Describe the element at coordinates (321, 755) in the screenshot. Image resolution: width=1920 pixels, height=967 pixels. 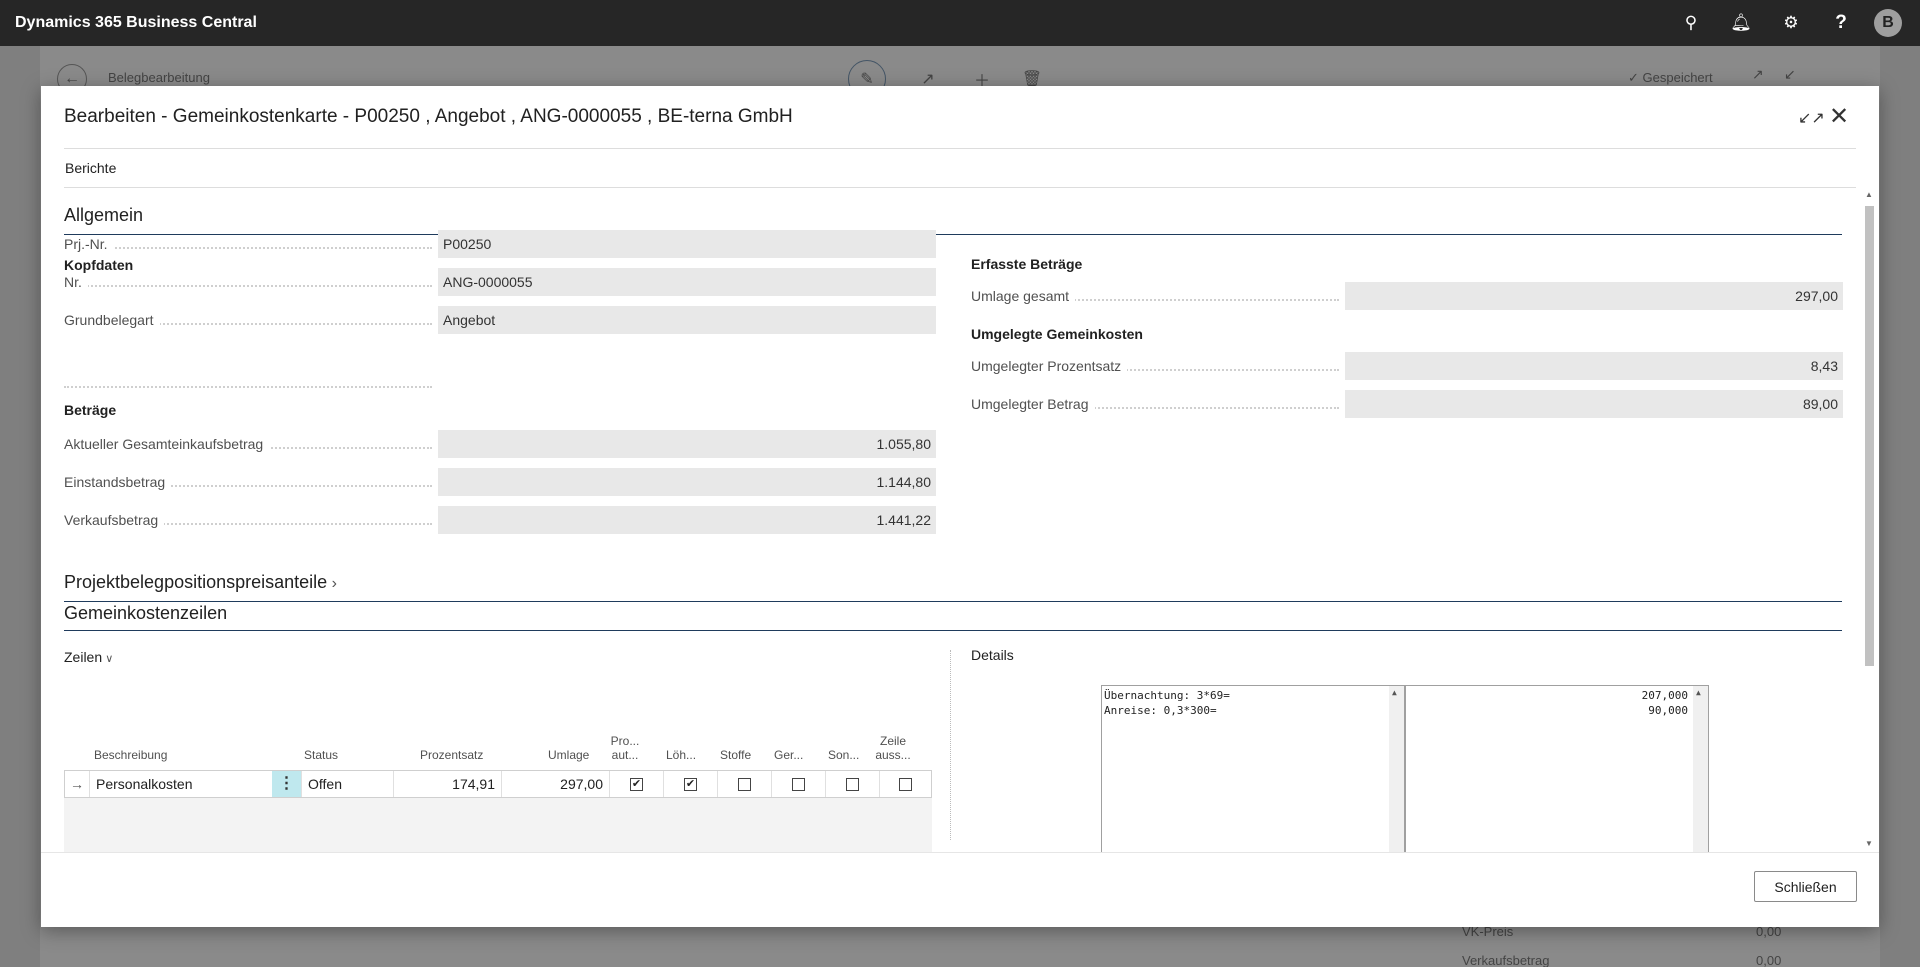
I see `col-header-status: Status` at that location.